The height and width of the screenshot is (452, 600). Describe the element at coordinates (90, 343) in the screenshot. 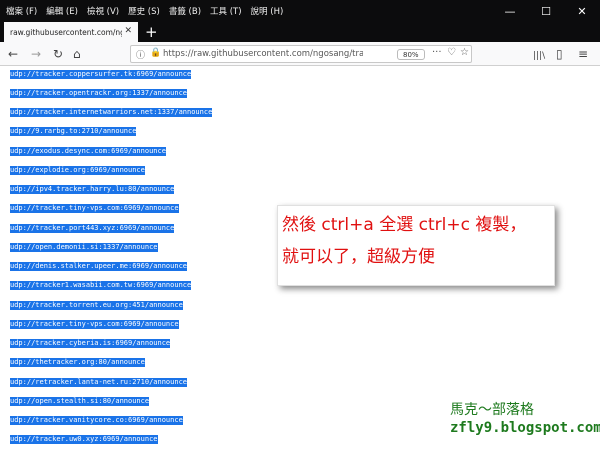

I see `tracker-line: udp://tracker.cyberia.is:6969/announce` at that location.